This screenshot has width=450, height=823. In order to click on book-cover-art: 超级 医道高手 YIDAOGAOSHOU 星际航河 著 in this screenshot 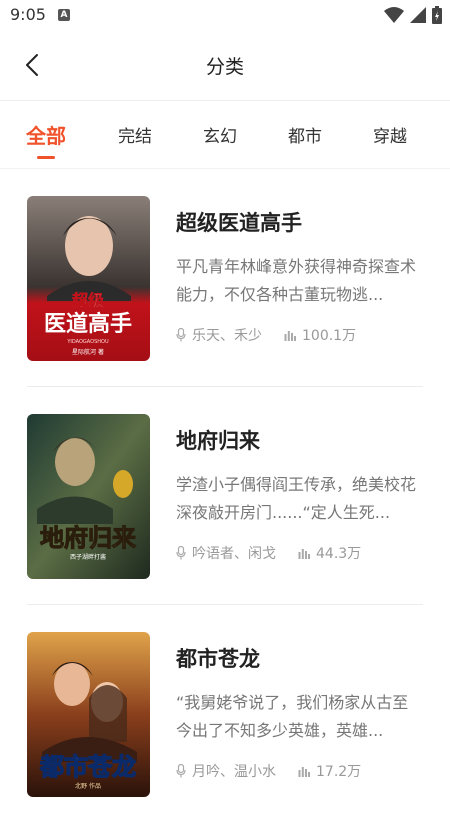, I will do `click(88, 278)`.